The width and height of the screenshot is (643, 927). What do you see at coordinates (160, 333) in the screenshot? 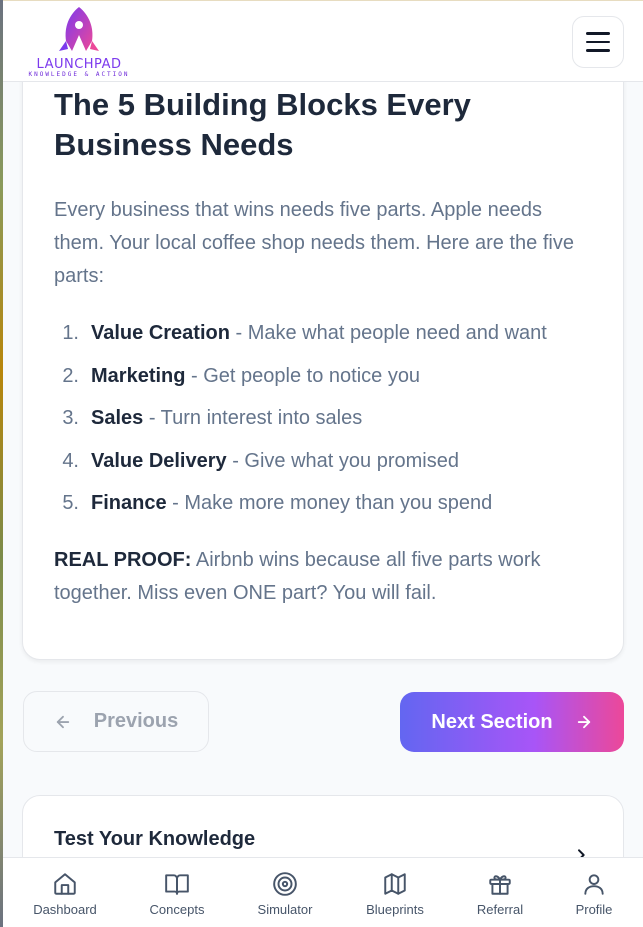
I see `item-term: Value Creation` at bounding box center [160, 333].